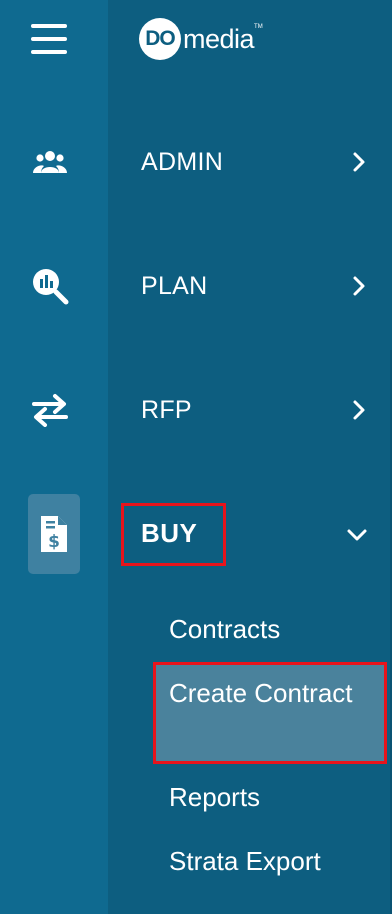 The height and width of the screenshot is (914, 392). Describe the element at coordinates (182, 161) in the screenshot. I see `nav-item-label: ADMIN` at that location.